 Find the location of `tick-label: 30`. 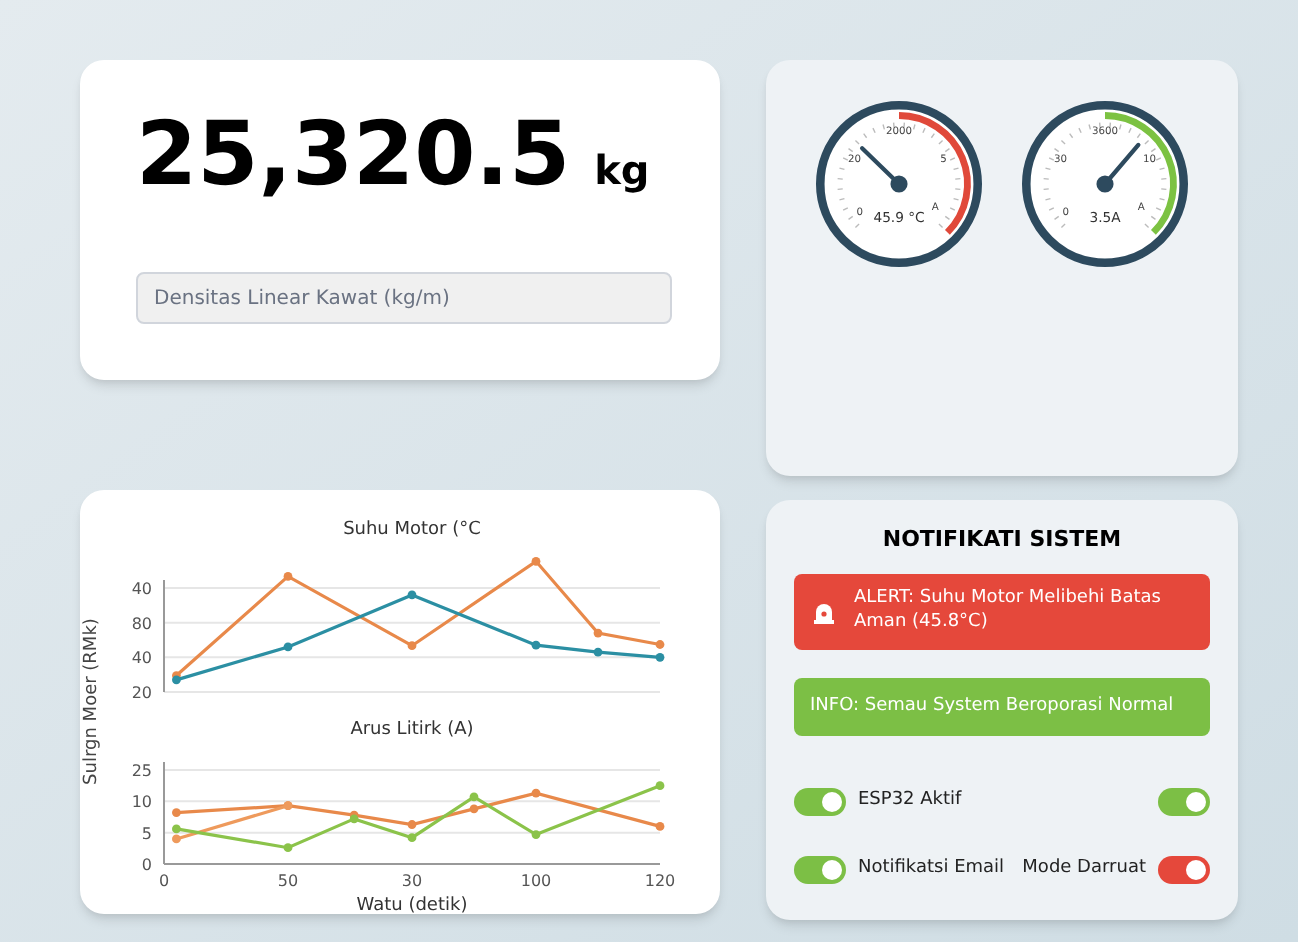

tick-label: 30 is located at coordinates (412, 881).